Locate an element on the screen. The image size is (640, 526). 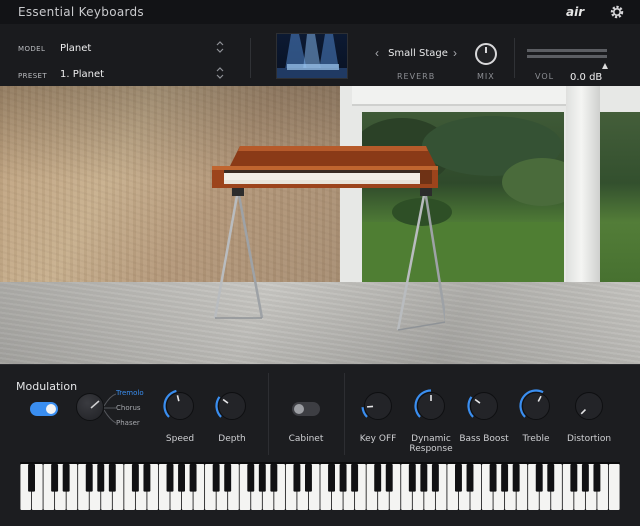
header-divider is located at coordinates (250, 58).